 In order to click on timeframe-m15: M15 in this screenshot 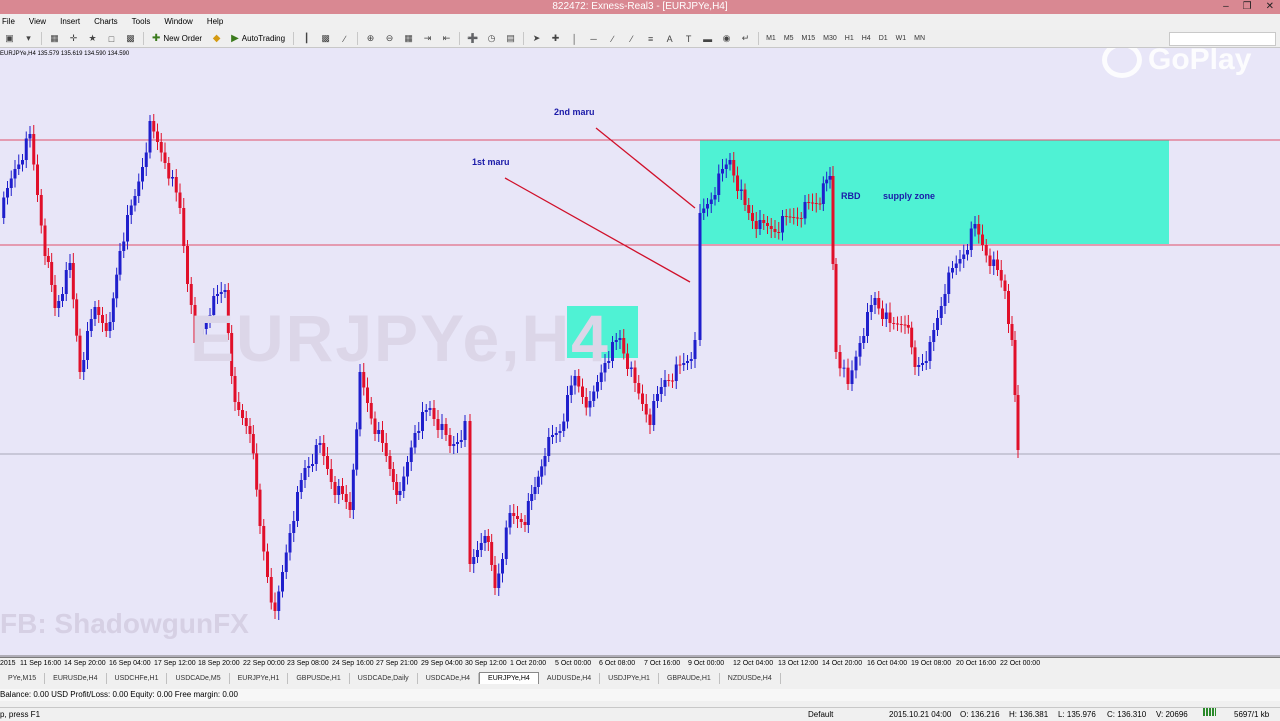, I will do `click(809, 38)`.